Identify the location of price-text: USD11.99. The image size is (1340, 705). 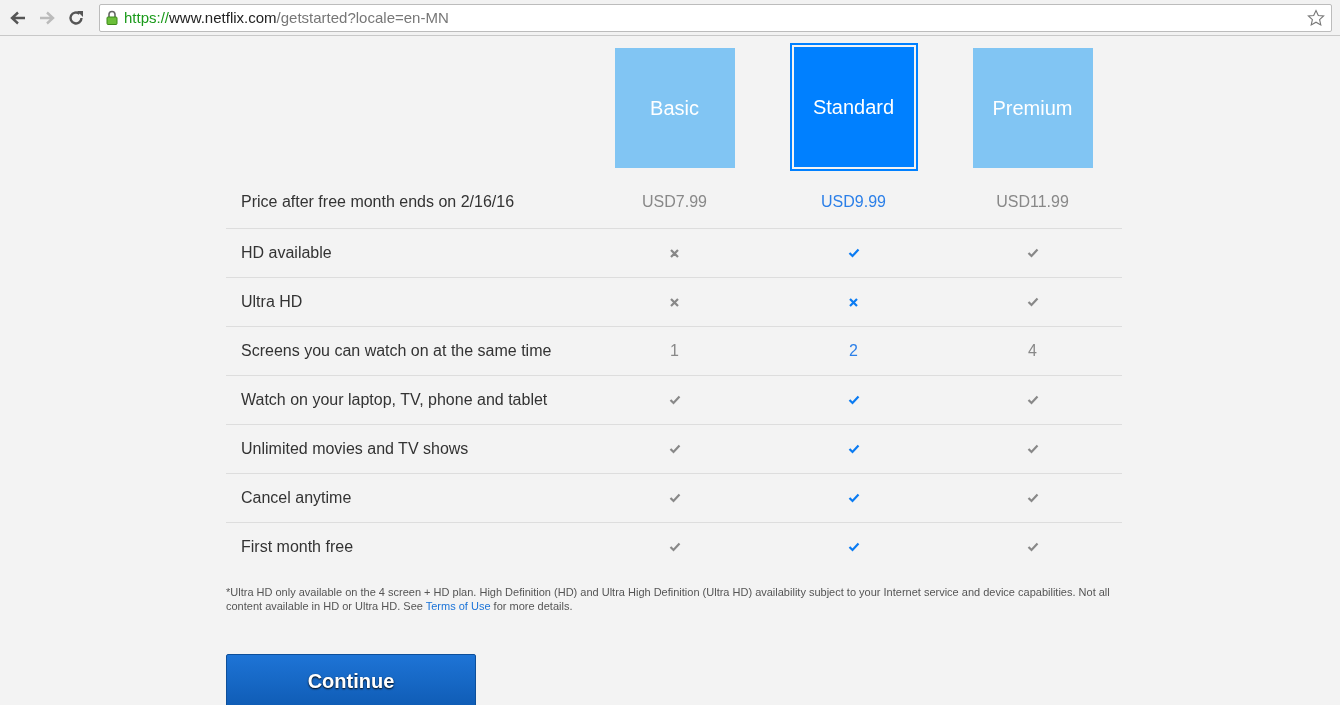
(1032, 202).